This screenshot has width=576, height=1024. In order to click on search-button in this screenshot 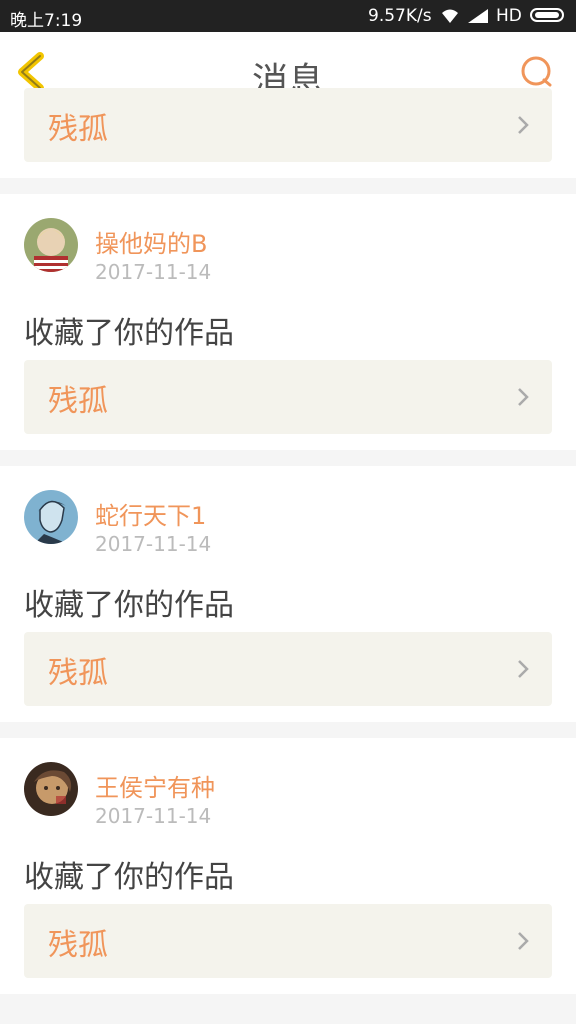, I will do `click(536, 72)`.